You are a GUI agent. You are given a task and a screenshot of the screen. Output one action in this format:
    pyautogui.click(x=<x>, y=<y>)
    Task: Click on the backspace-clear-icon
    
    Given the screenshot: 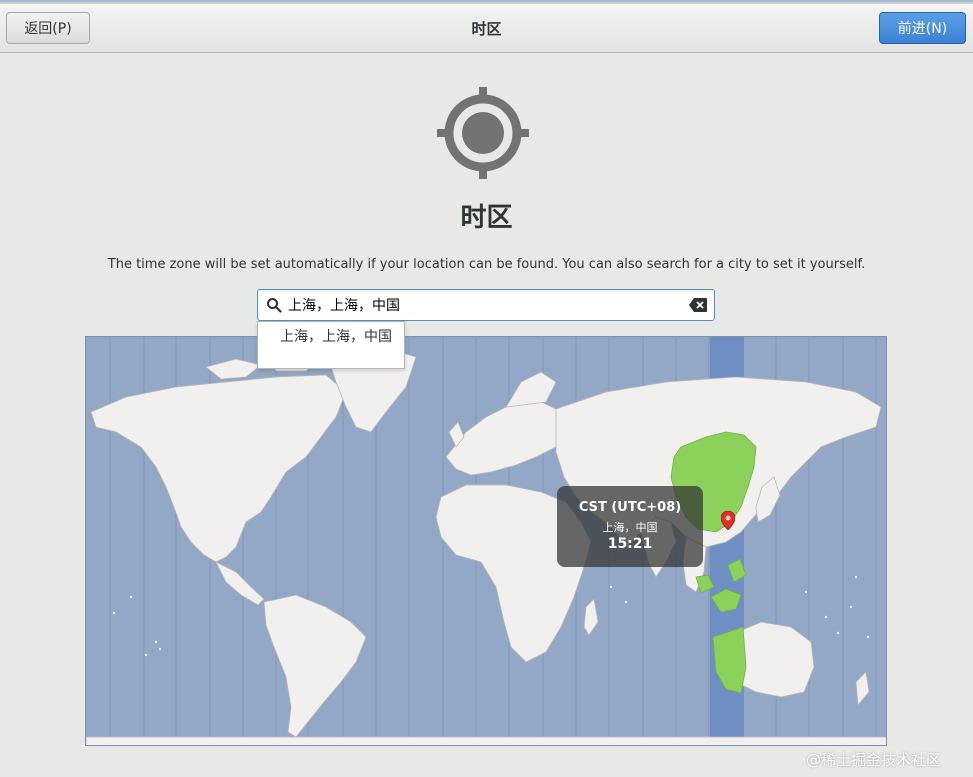 What is the action you would take?
    pyautogui.click(x=698, y=305)
    